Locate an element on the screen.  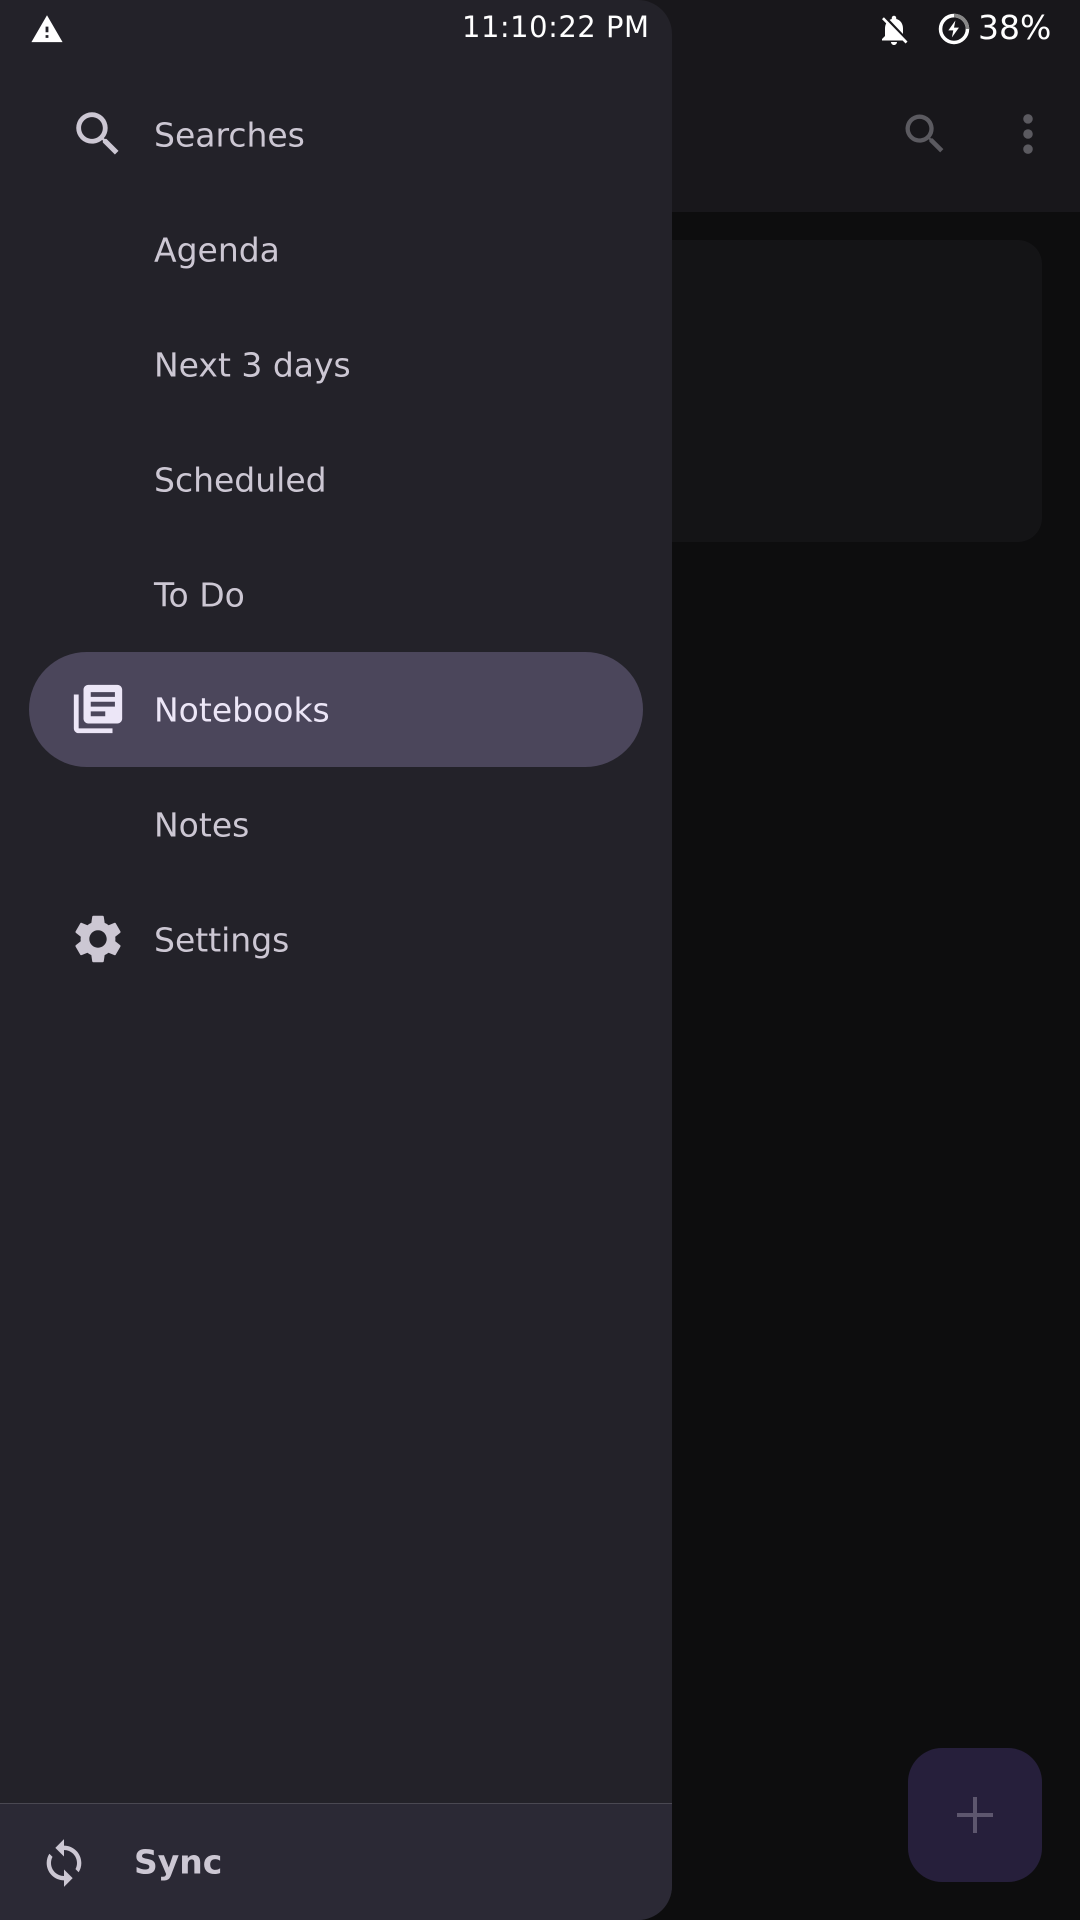
plus-icon is located at coordinates (975, 1815).